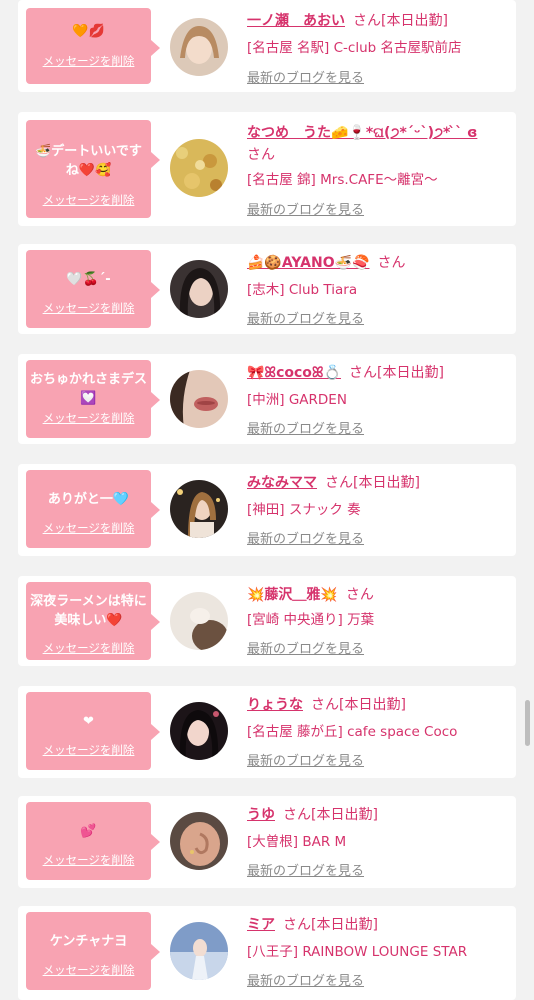 This screenshot has height=1000, width=534. Describe the element at coordinates (292, 595) in the screenshot. I see `cast-name-link: 💥藤沢＿雅💥` at that location.